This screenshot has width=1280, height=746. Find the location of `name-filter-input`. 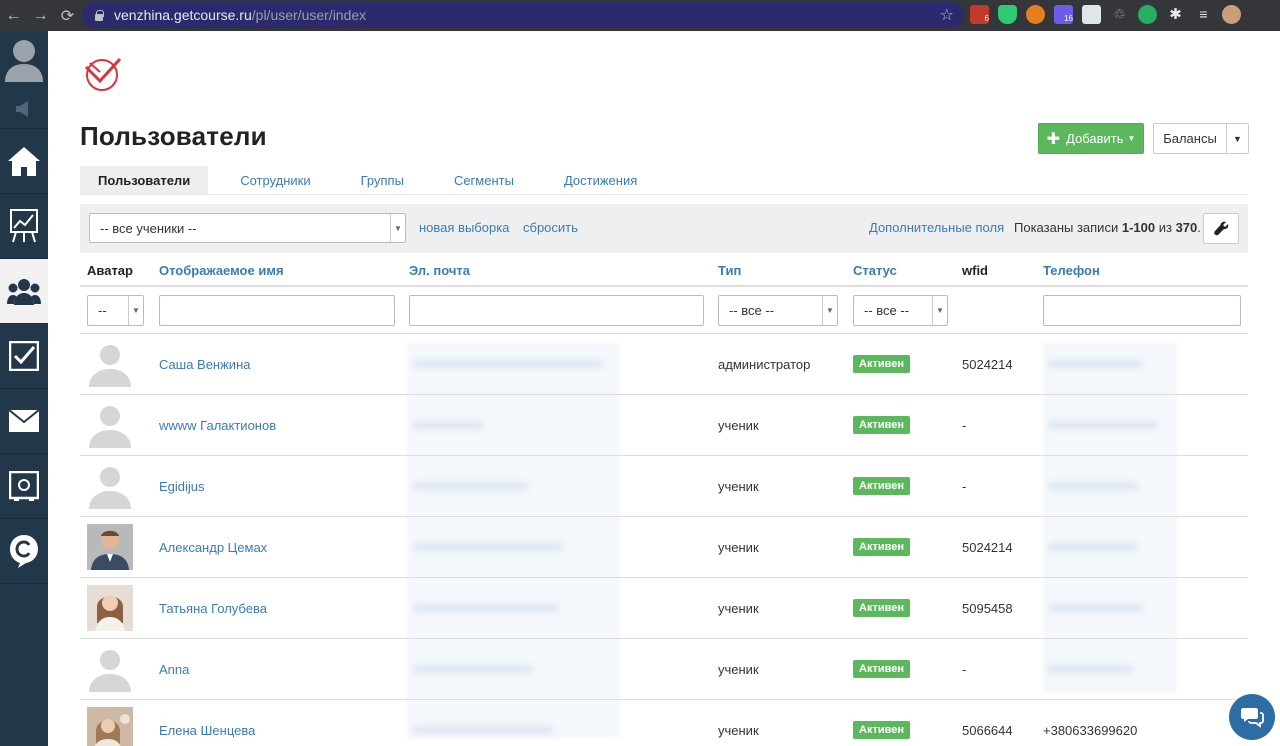

name-filter-input is located at coordinates (277, 310).